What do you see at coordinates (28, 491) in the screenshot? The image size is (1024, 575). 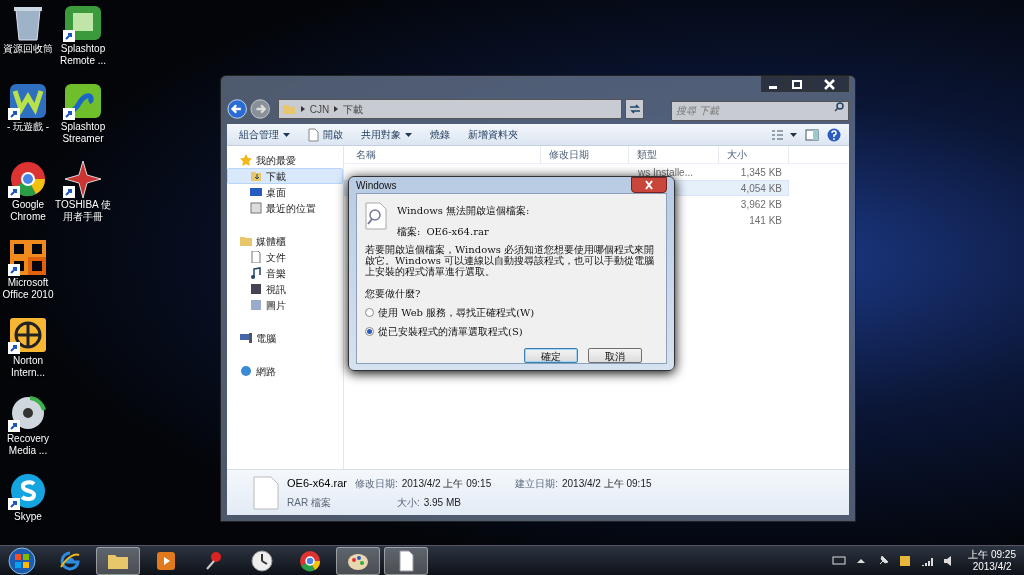 I see `skype-icon` at bounding box center [28, 491].